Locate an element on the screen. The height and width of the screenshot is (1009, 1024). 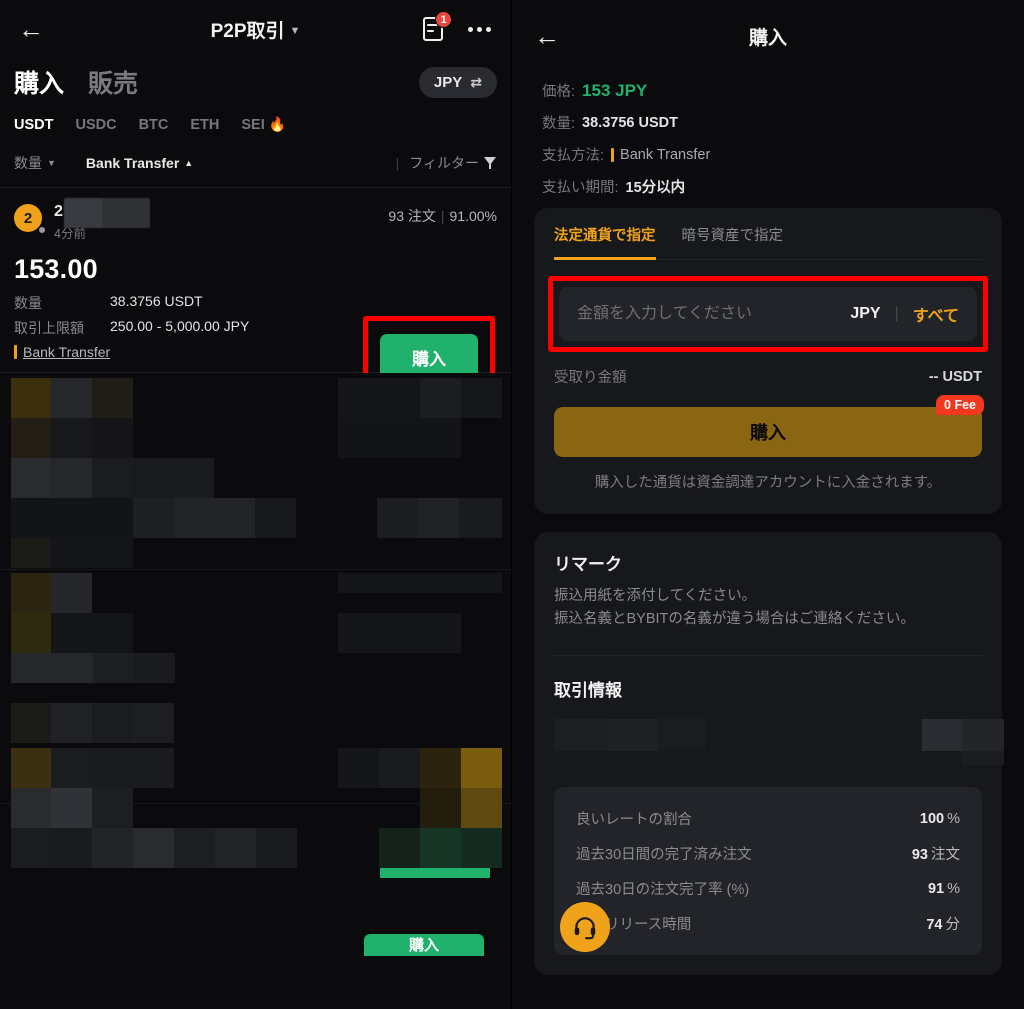
advanced-filter-button: フィルター is located at coordinates (453, 163).